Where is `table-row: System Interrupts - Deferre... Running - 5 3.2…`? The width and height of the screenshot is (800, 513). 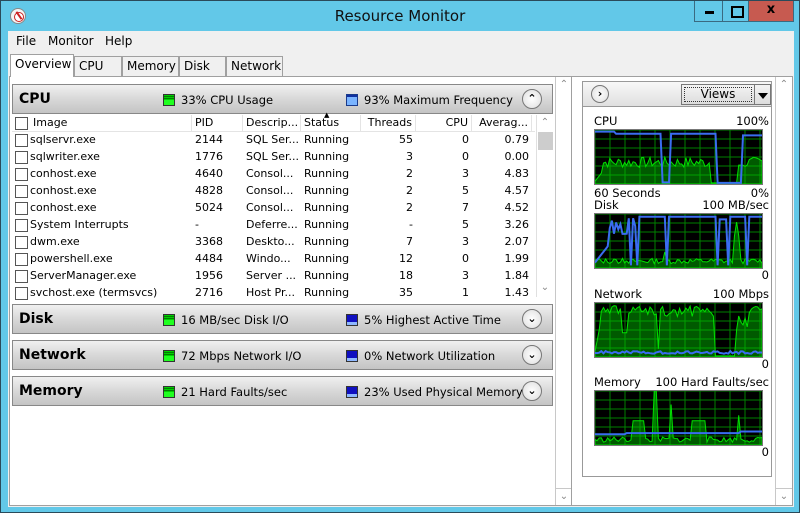 table-row: System Interrupts - Deferre... Running - 5 3.2… is located at coordinates (273, 225).